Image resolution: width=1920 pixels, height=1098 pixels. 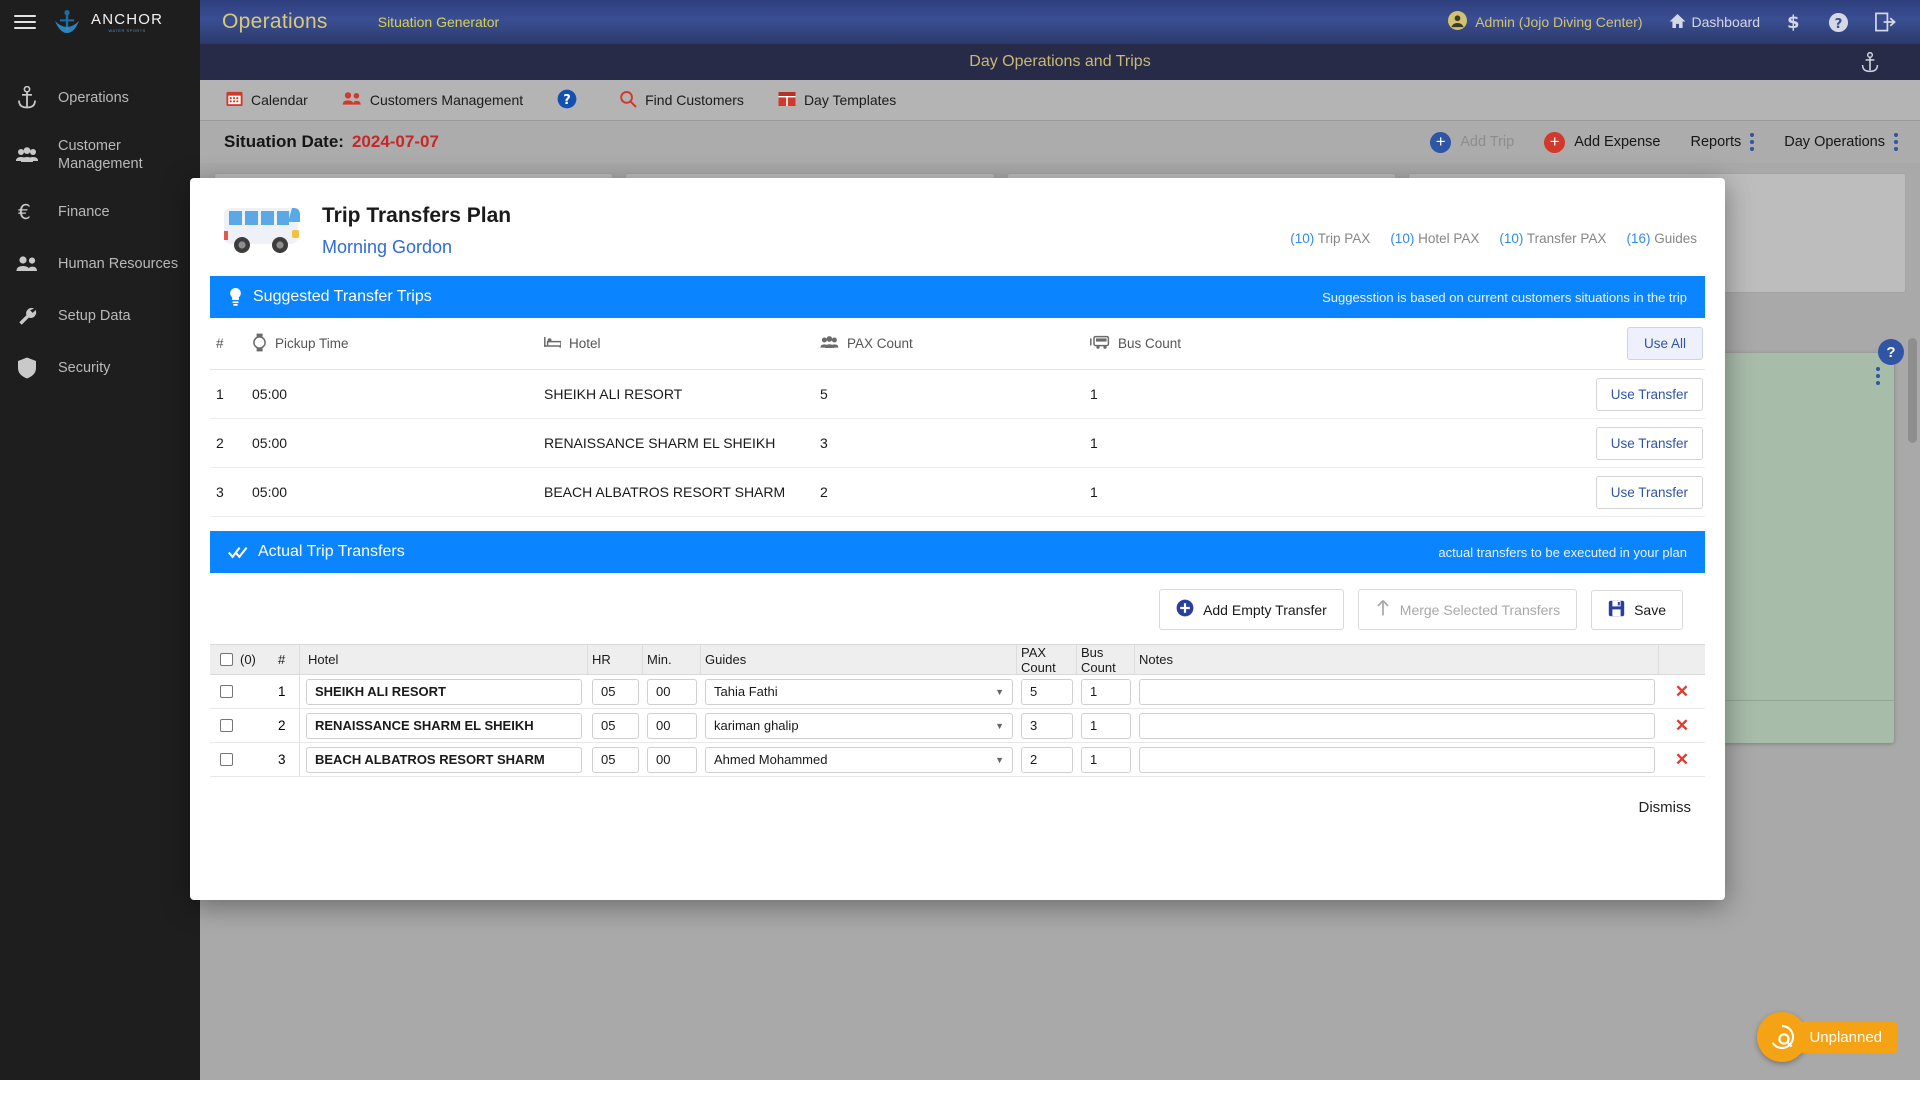 What do you see at coordinates (681, 100) in the screenshot?
I see `find-customers-button: Find Customers` at bounding box center [681, 100].